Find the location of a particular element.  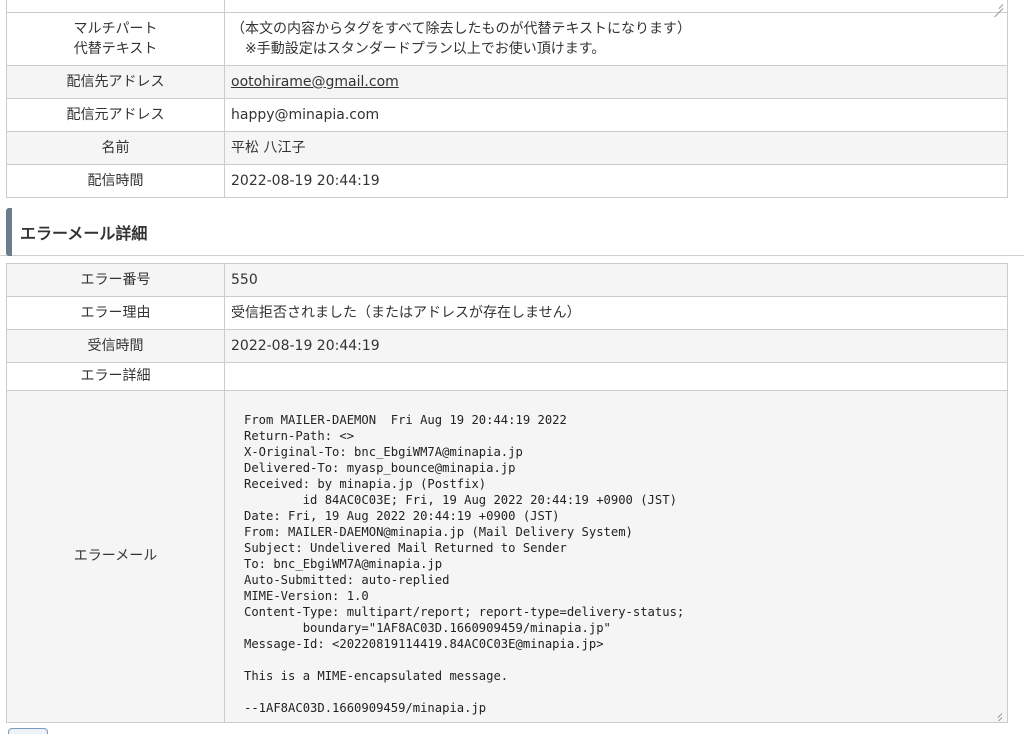

multipart-note-line1: （本文の内容からタグをすべて除去したものが代替テキストになります） is located at coordinates (461, 28).